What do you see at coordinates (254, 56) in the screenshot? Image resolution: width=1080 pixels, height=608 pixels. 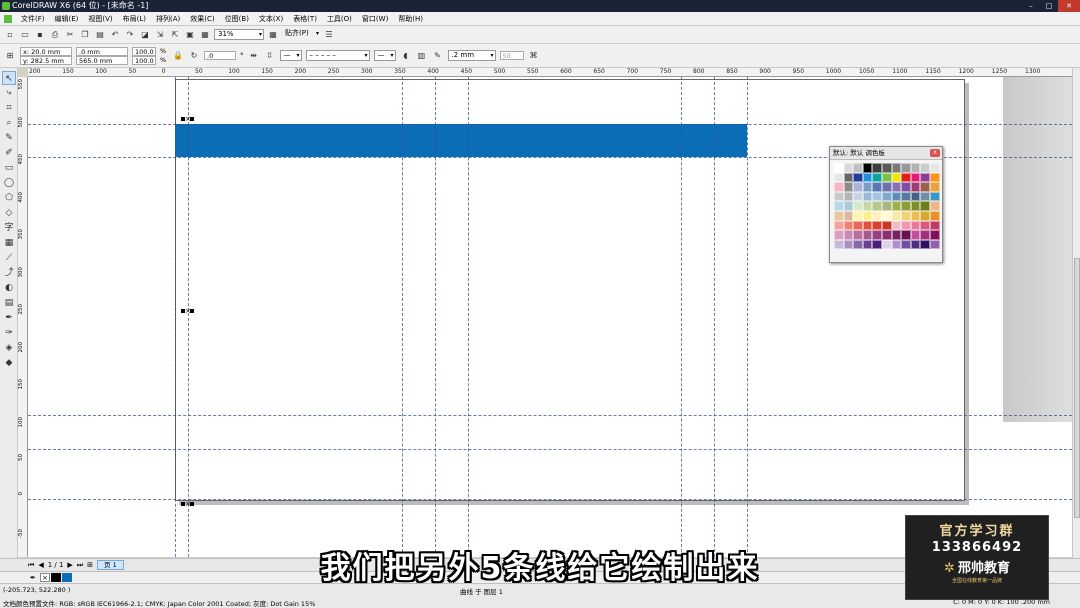 I see `mirror-h-icon: ⇹` at bounding box center [254, 56].